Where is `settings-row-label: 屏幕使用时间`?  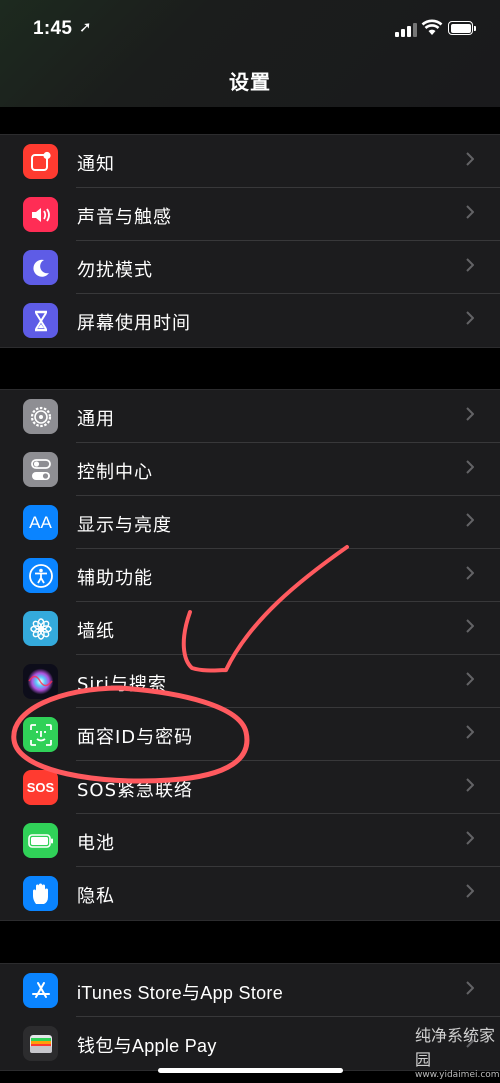
settings-row-label: 屏幕使用时间 is located at coordinates (134, 323).